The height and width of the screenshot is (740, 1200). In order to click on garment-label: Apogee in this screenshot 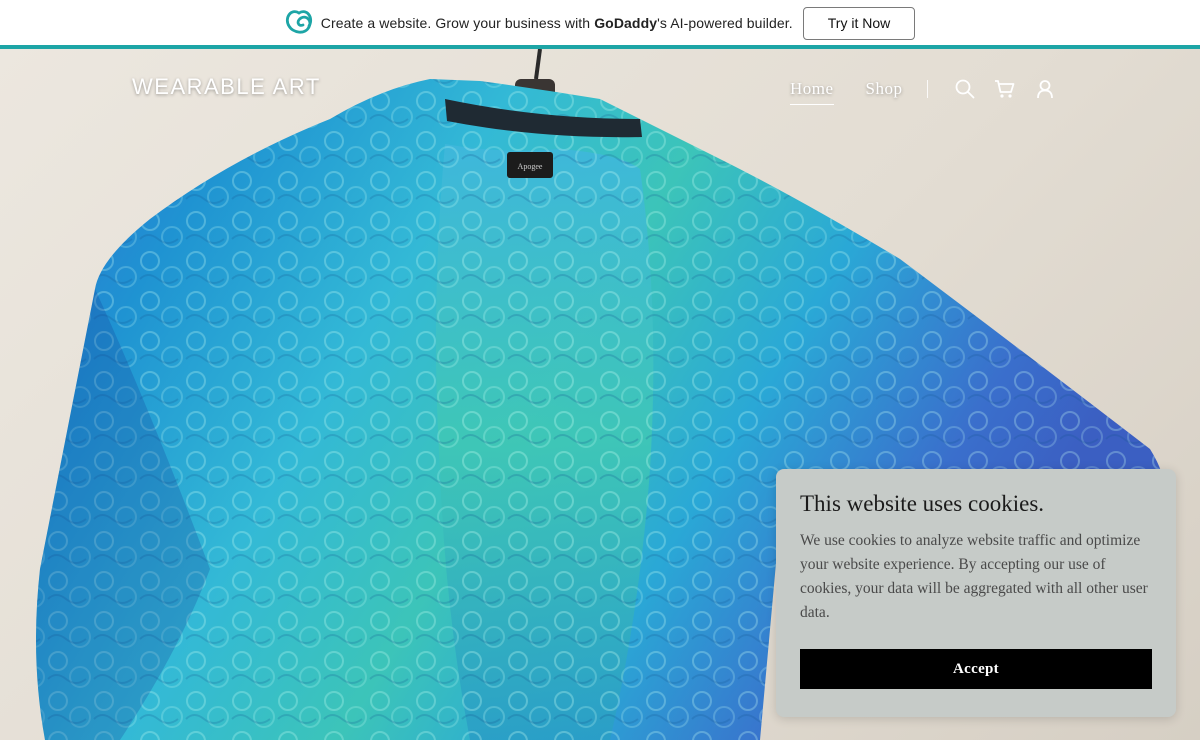, I will do `click(530, 166)`.